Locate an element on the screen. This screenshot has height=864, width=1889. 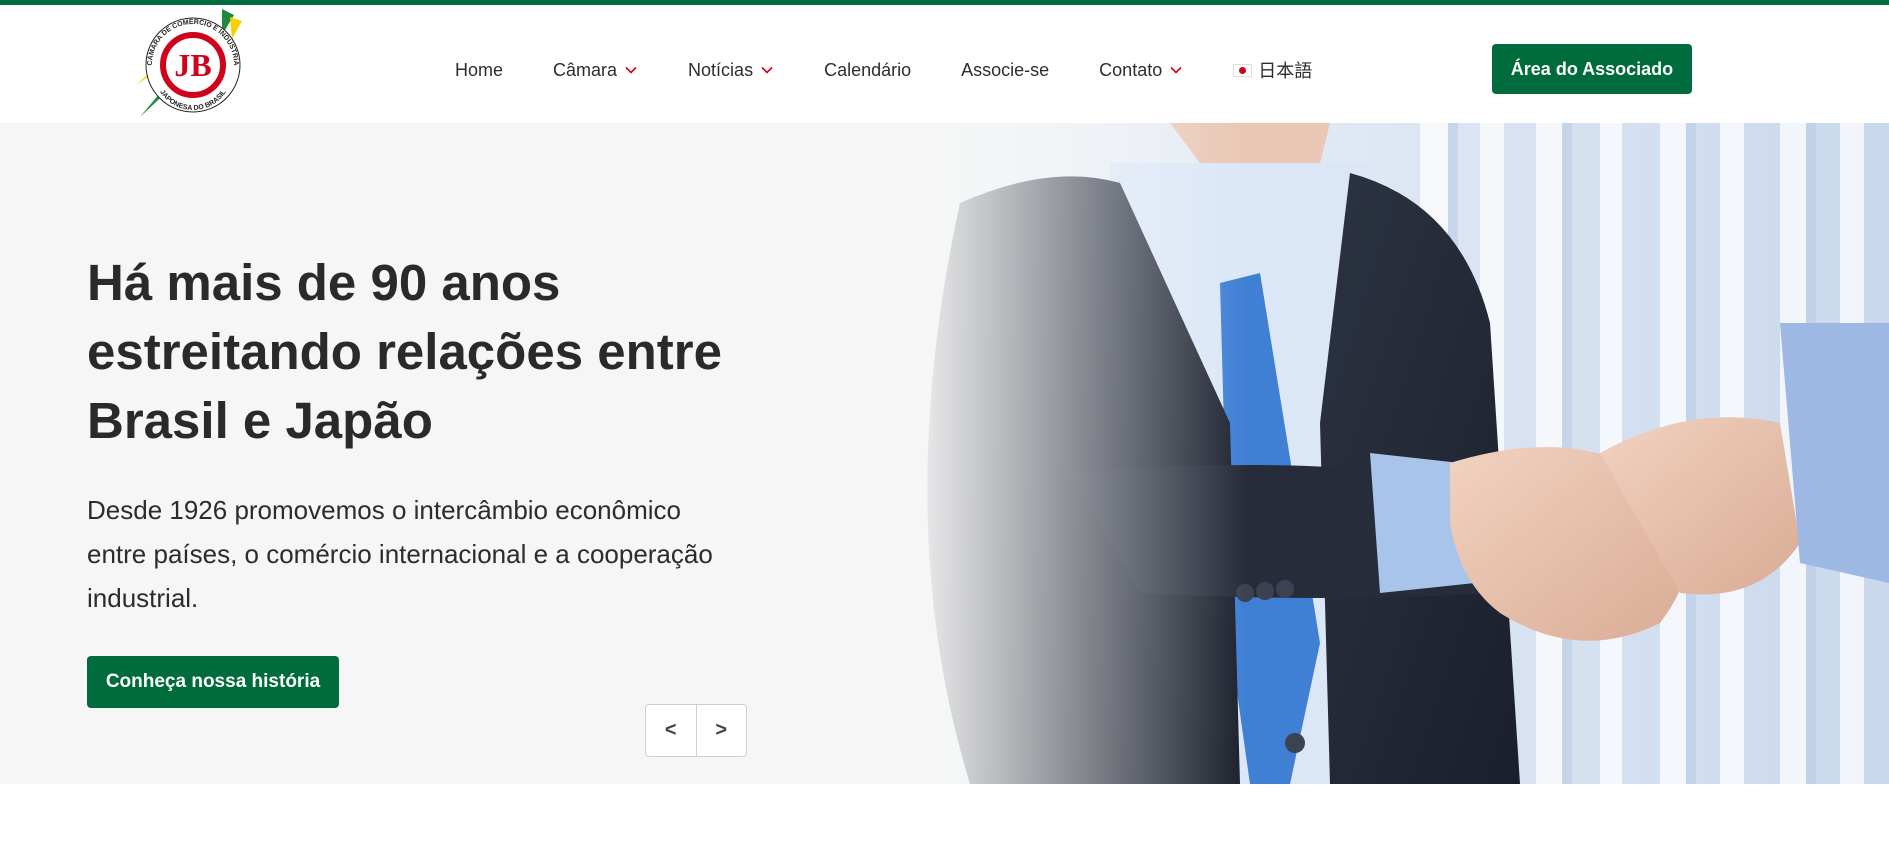
nav-label: Home is located at coordinates (479, 69).